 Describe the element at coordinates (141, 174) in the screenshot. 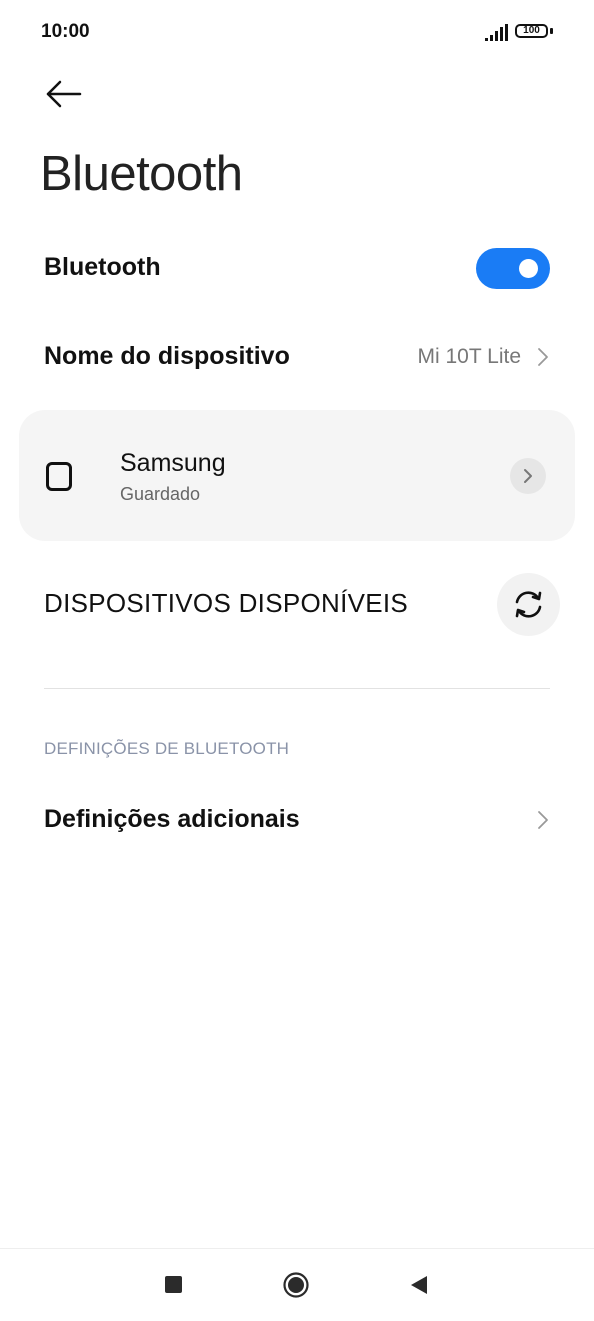

I see `page-title: Bluetooth` at that location.